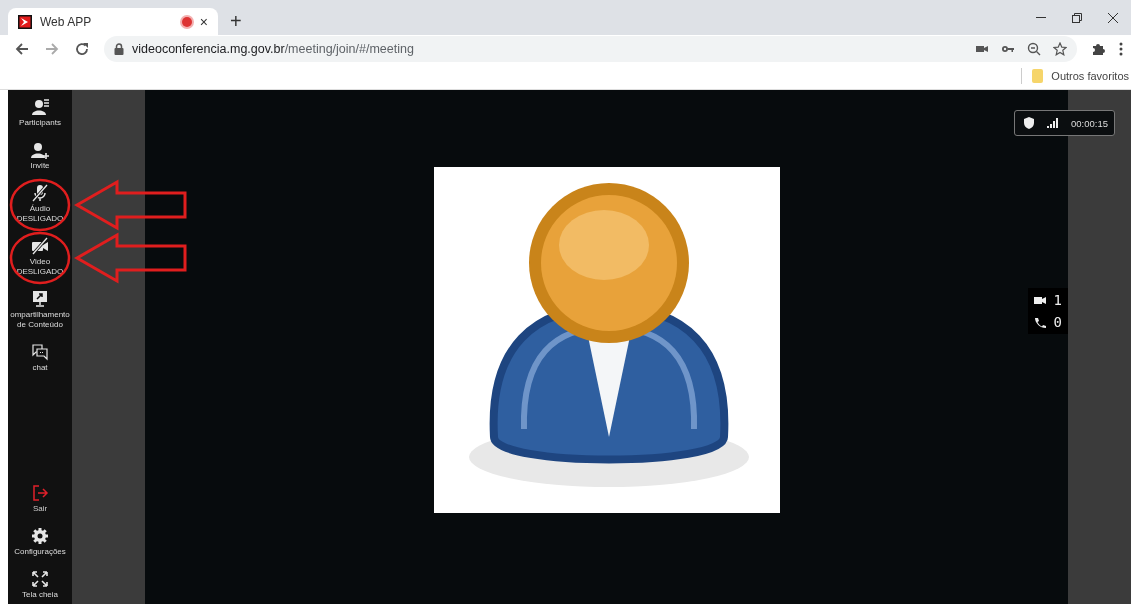 This screenshot has width=1131, height=604. Describe the element at coordinates (40, 493) in the screenshot. I see `exit-icon` at that location.